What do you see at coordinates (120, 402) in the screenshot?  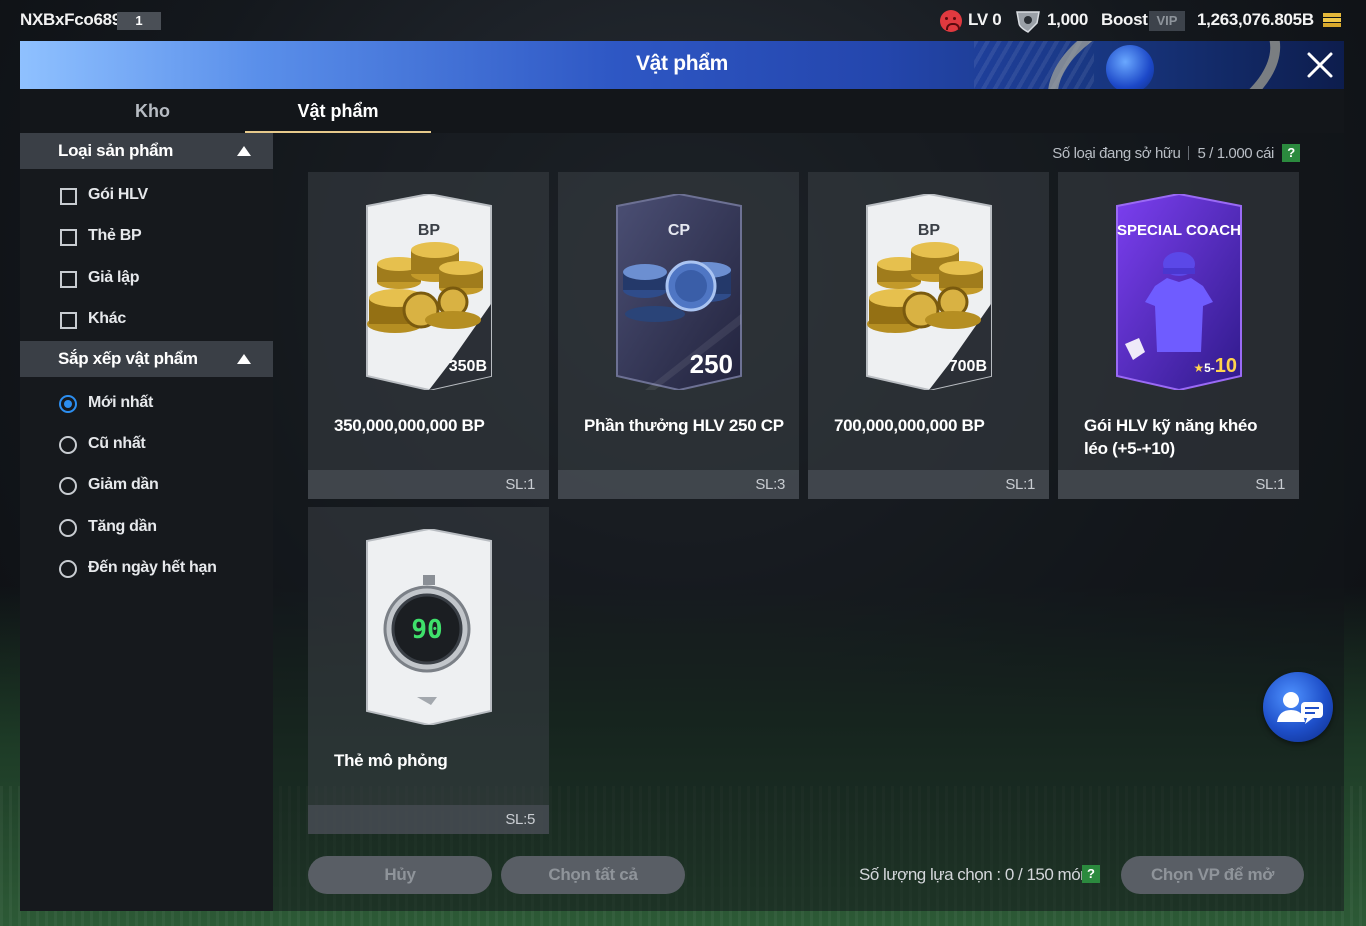 I see `sort-label: Mới nhất` at bounding box center [120, 402].